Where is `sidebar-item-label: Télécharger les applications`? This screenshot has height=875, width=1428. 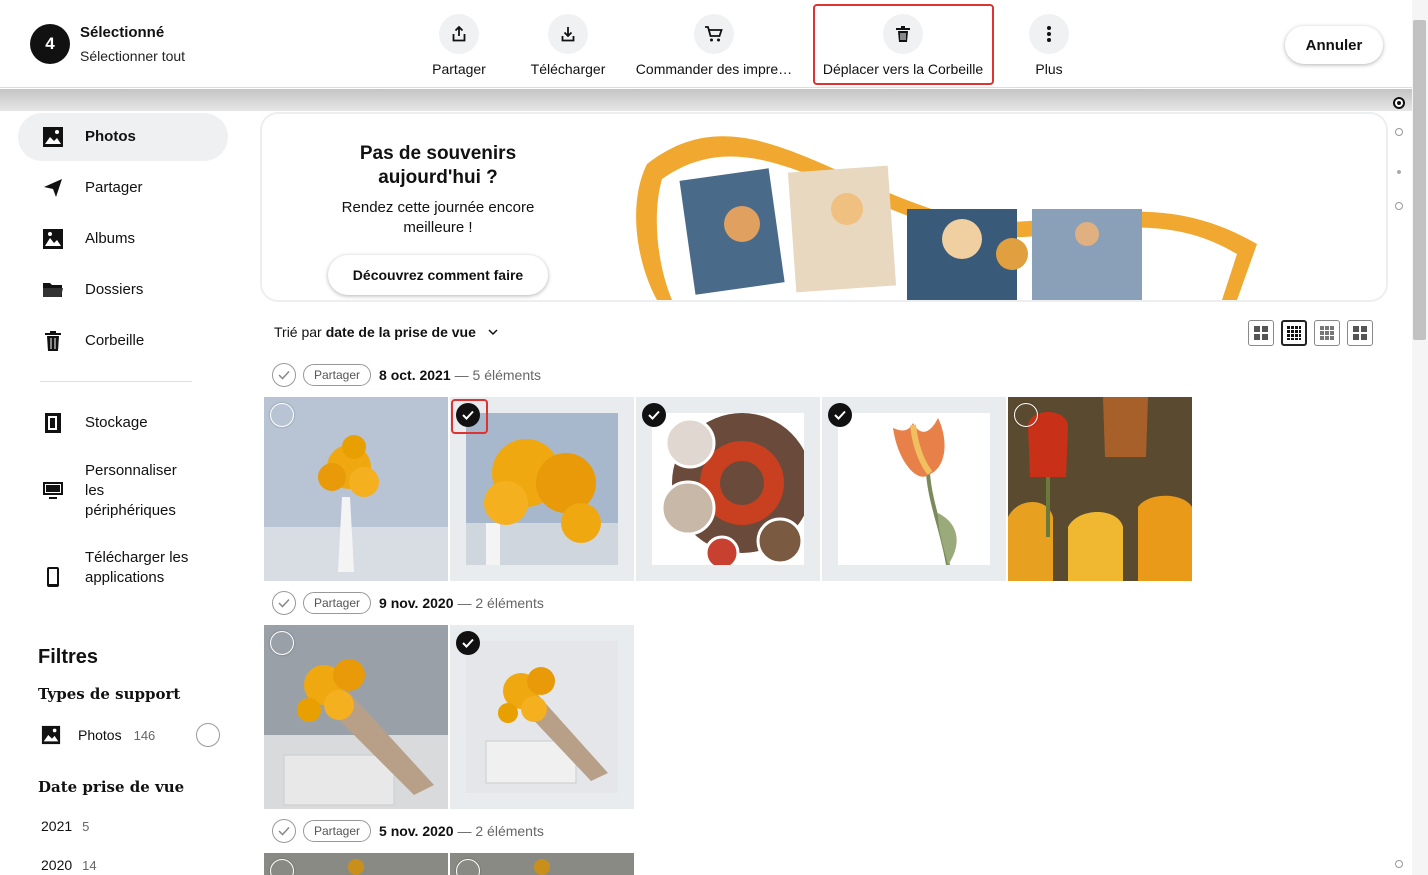
sidebar-item-label: Télécharger les applications is located at coordinates (137, 567).